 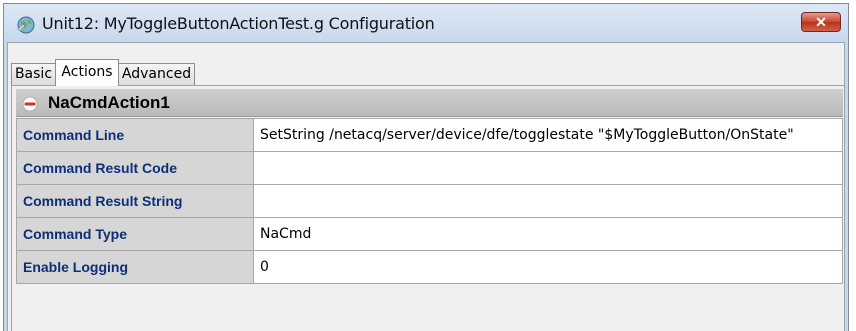 I want to click on tab-actions: Actions, so click(x=87, y=72).